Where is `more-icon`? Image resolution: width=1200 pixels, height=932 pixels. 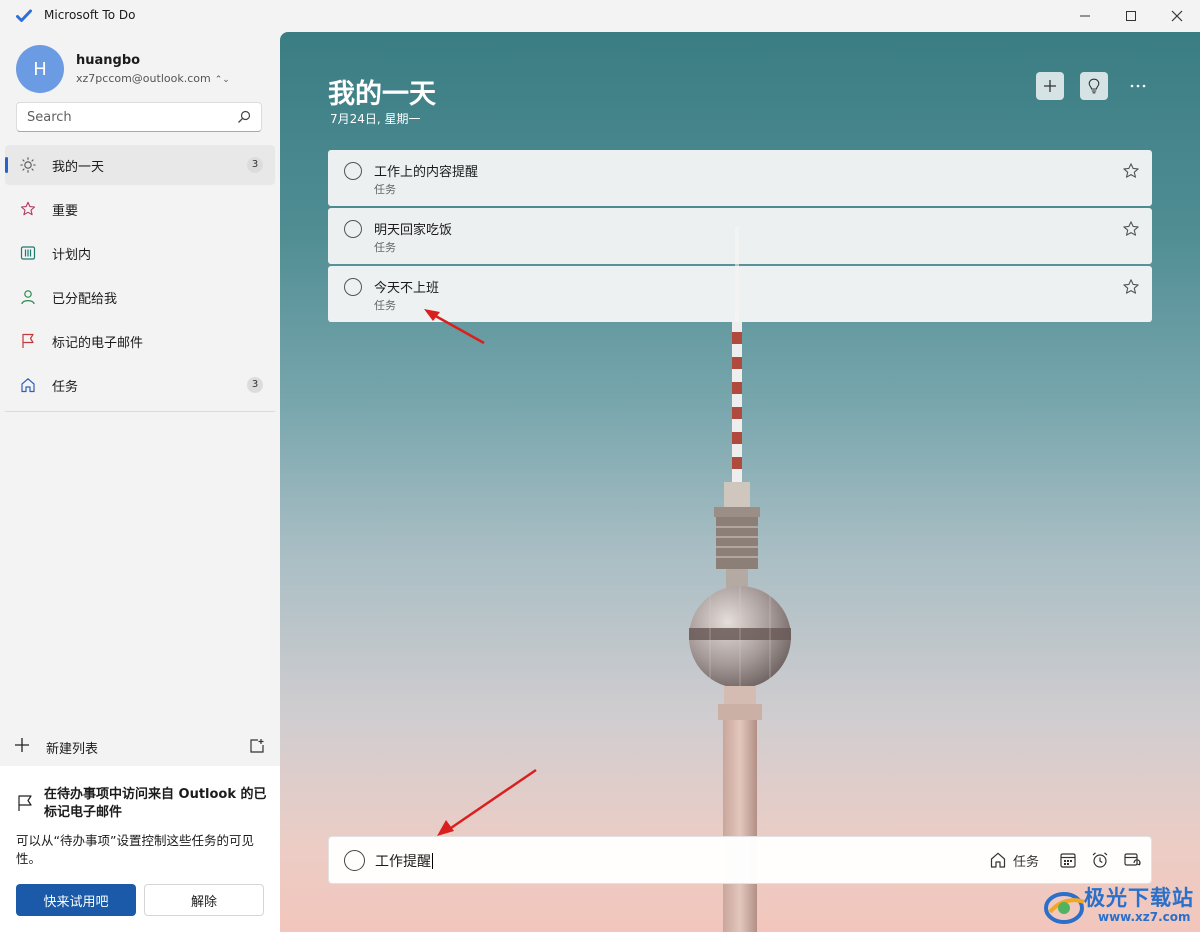 more-icon is located at coordinates (1138, 86).